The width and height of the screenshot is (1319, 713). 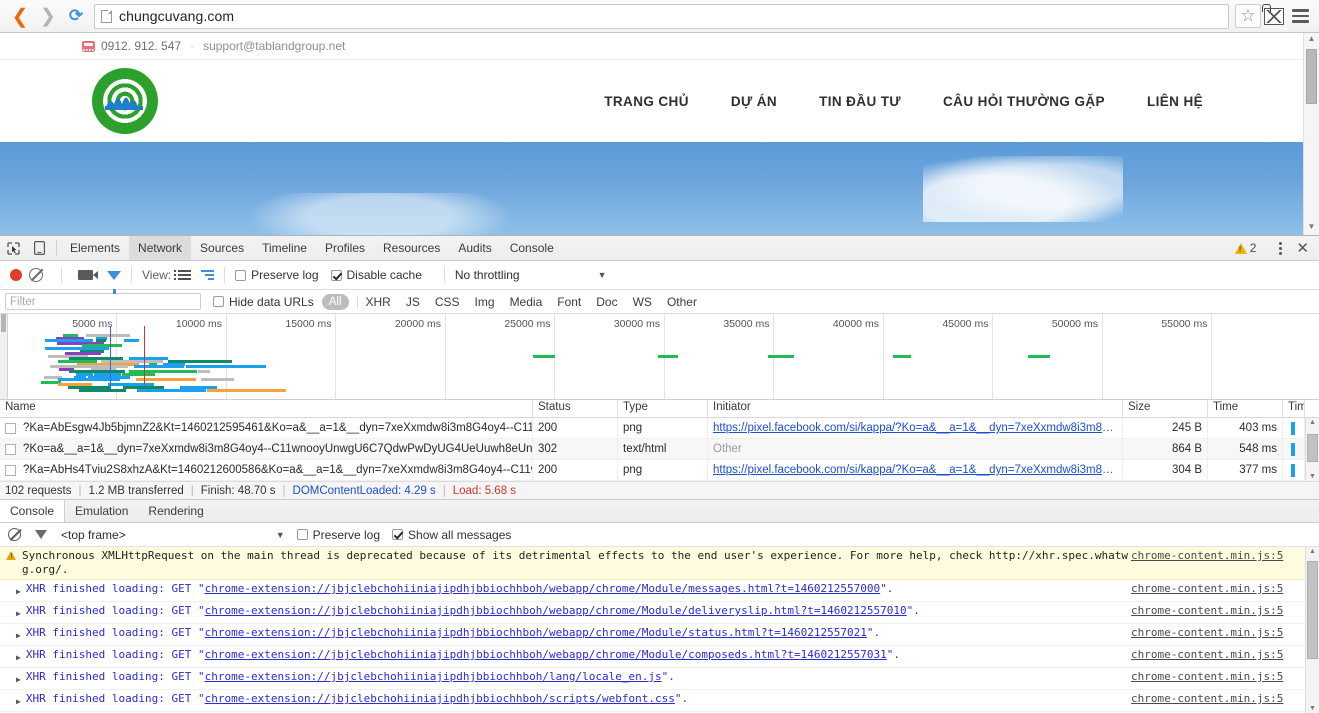 What do you see at coordinates (280, 535) in the screenshot?
I see `chevron-down-icon: ▼` at bounding box center [280, 535].